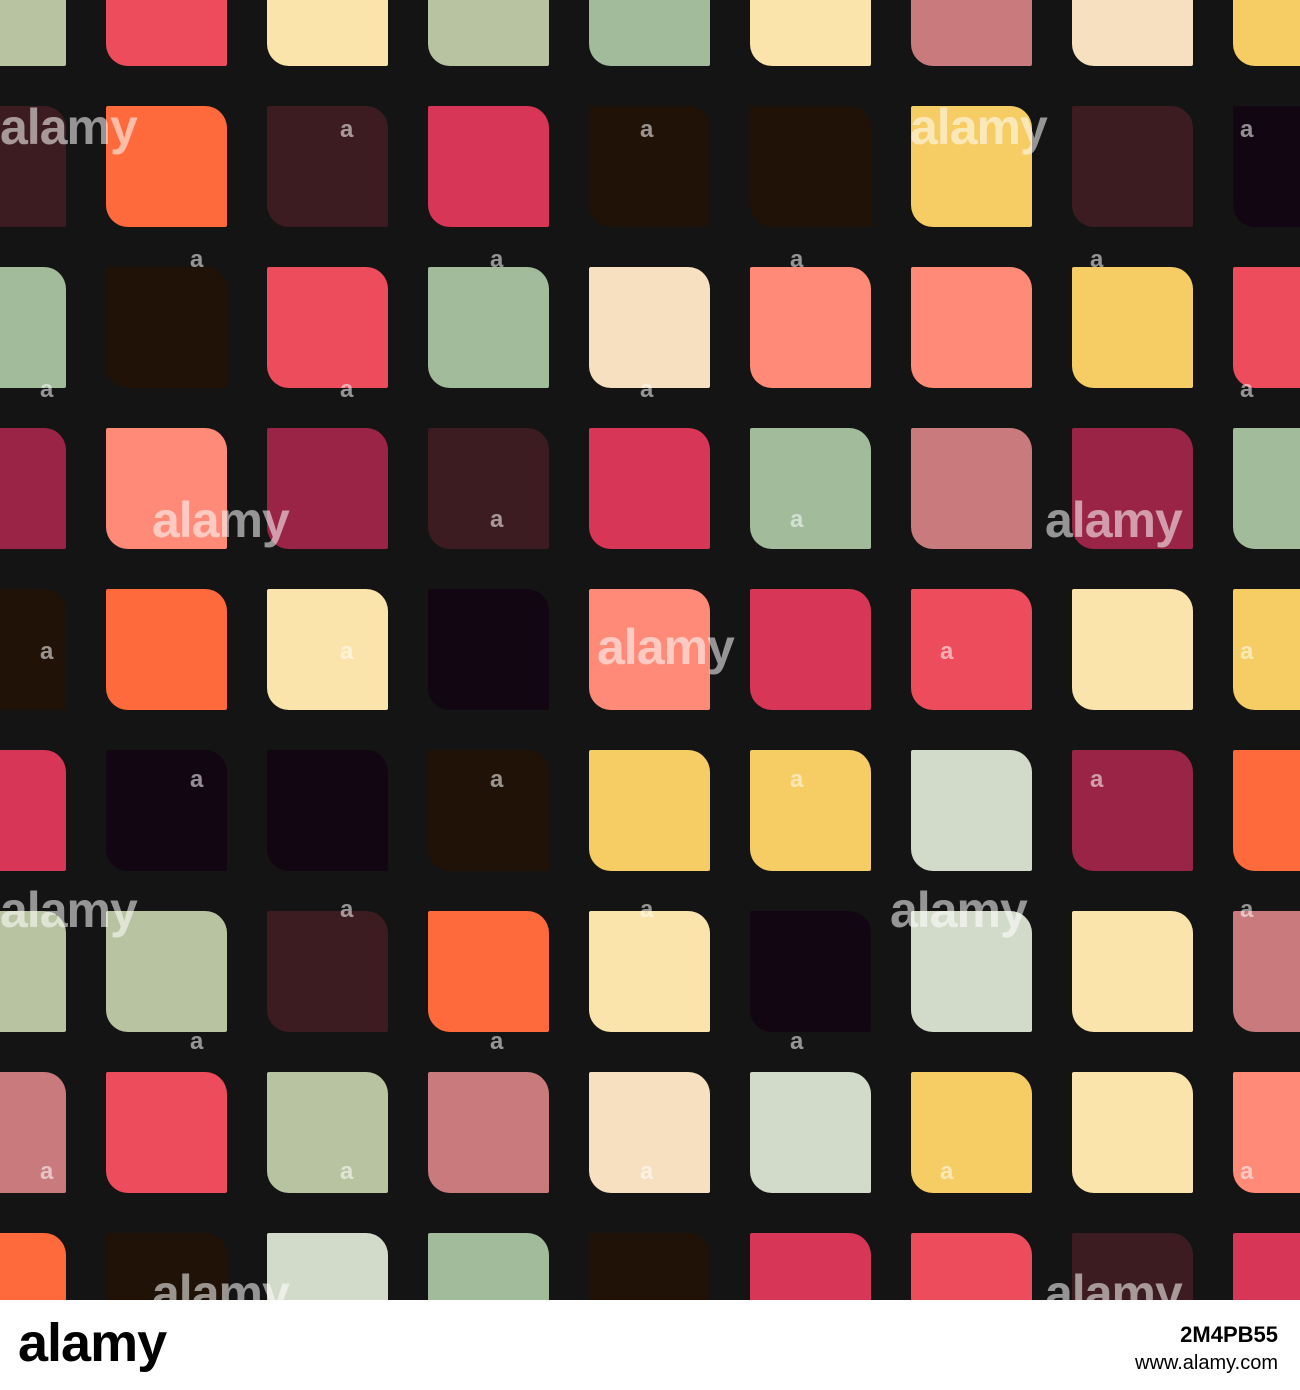  What do you see at coordinates (650, 1345) in the screenshot?
I see `footer-bar: alamy 2M4PB55 www.alamy.com` at bounding box center [650, 1345].